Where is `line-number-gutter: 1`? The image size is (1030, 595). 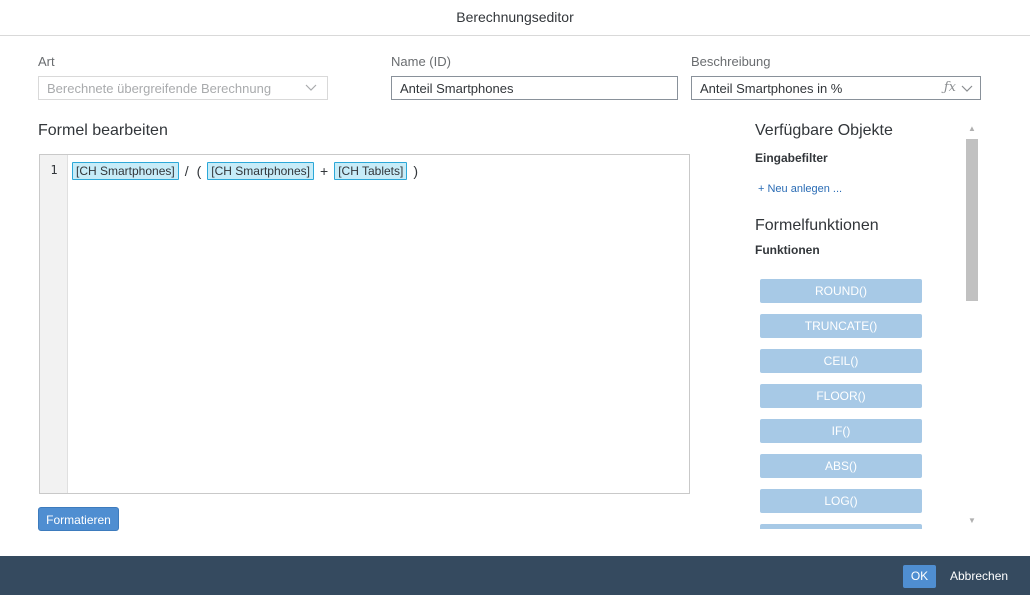 line-number-gutter: 1 is located at coordinates (54, 324).